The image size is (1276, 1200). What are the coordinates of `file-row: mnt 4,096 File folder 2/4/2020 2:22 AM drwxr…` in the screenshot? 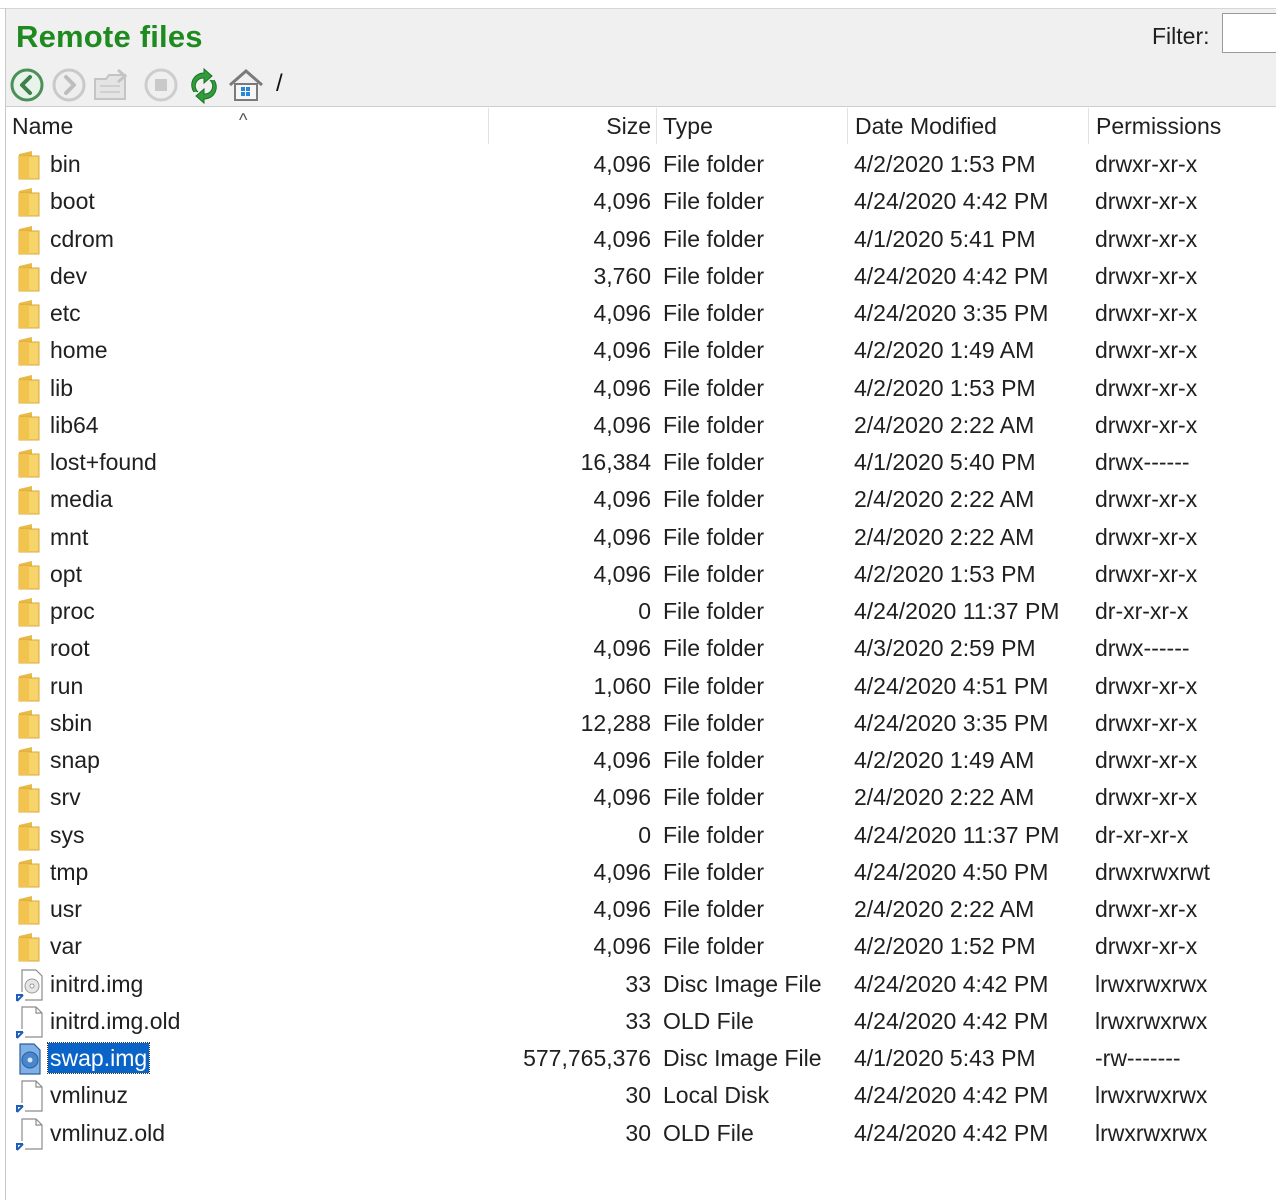 It's located at (641, 537).